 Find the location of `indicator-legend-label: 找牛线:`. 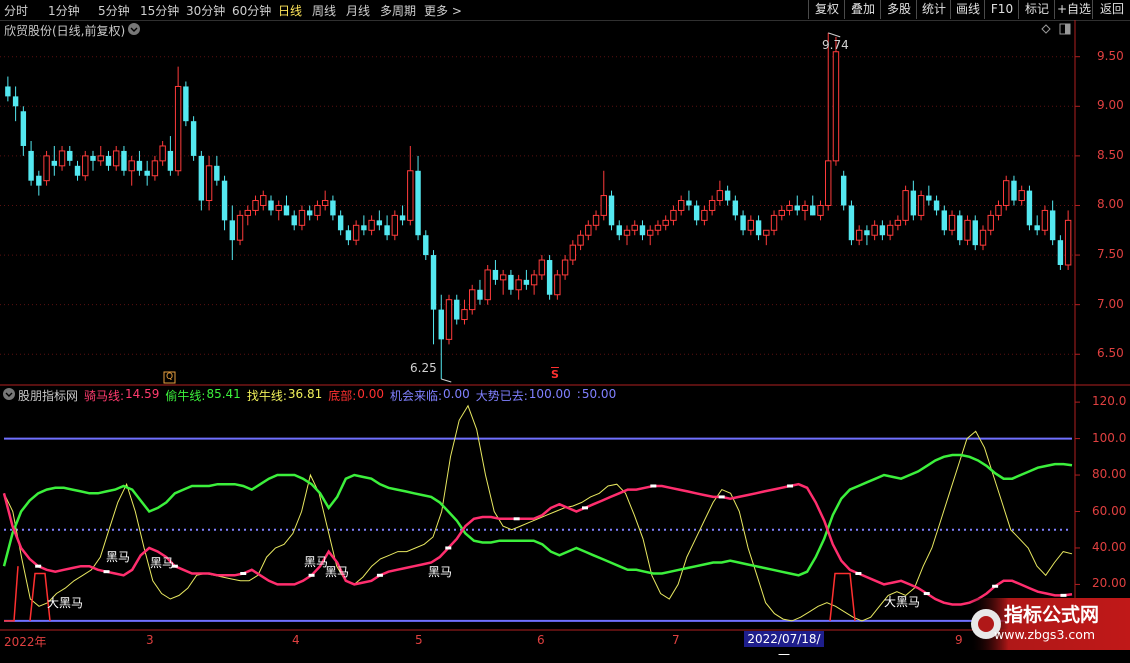

indicator-legend-label: 找牛线: is located at coordinates (266, 396).